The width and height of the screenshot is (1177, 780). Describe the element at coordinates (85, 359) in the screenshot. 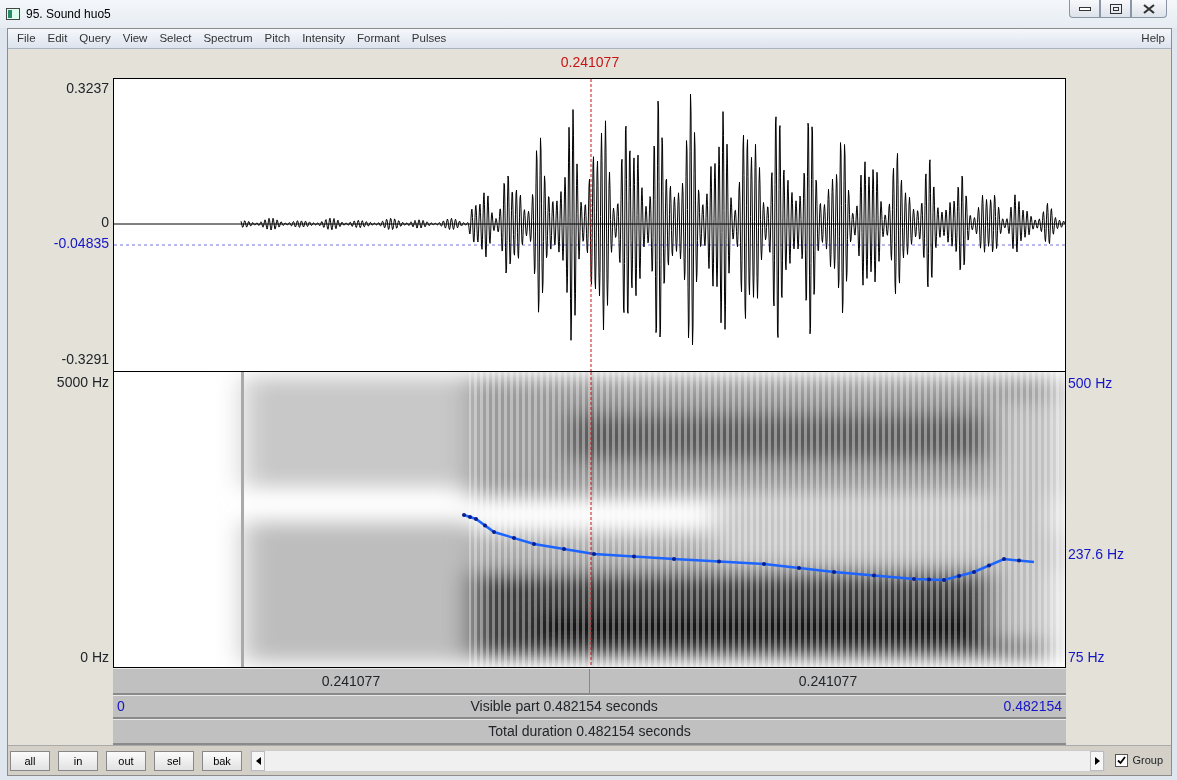

I see `amplitude-min-label: -0.3291` at that location.